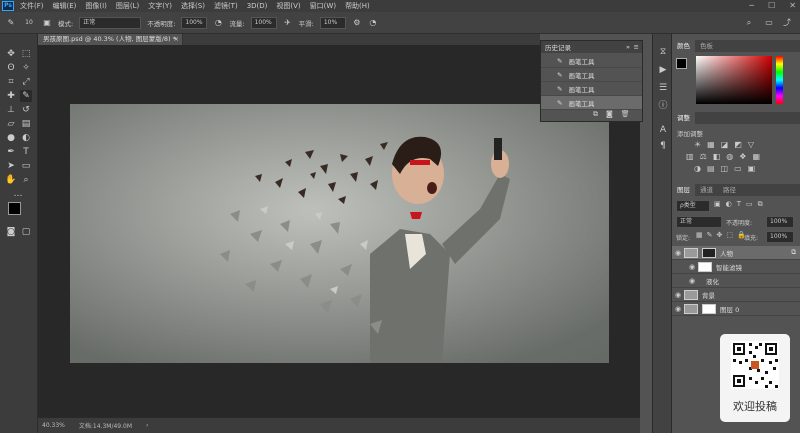 The image size is (800, 433). What do you see at coordinates (706, 190) in the screenshot?
I see `tab-channels: 通道` at bounding box center [706, 190].